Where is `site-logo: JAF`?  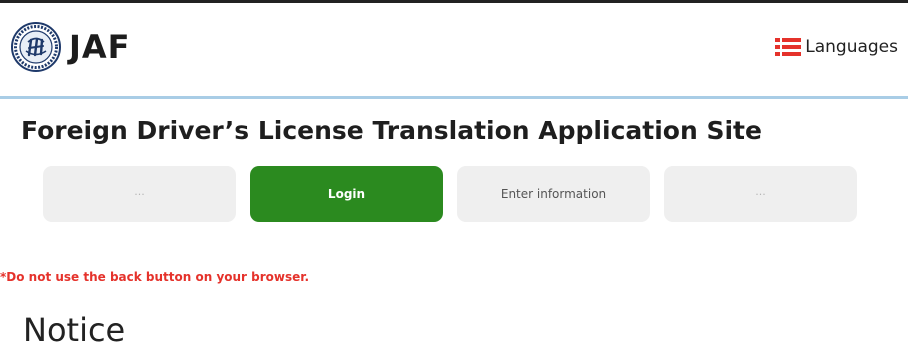
site-logo: JAF is located at coordinates (71, 47).